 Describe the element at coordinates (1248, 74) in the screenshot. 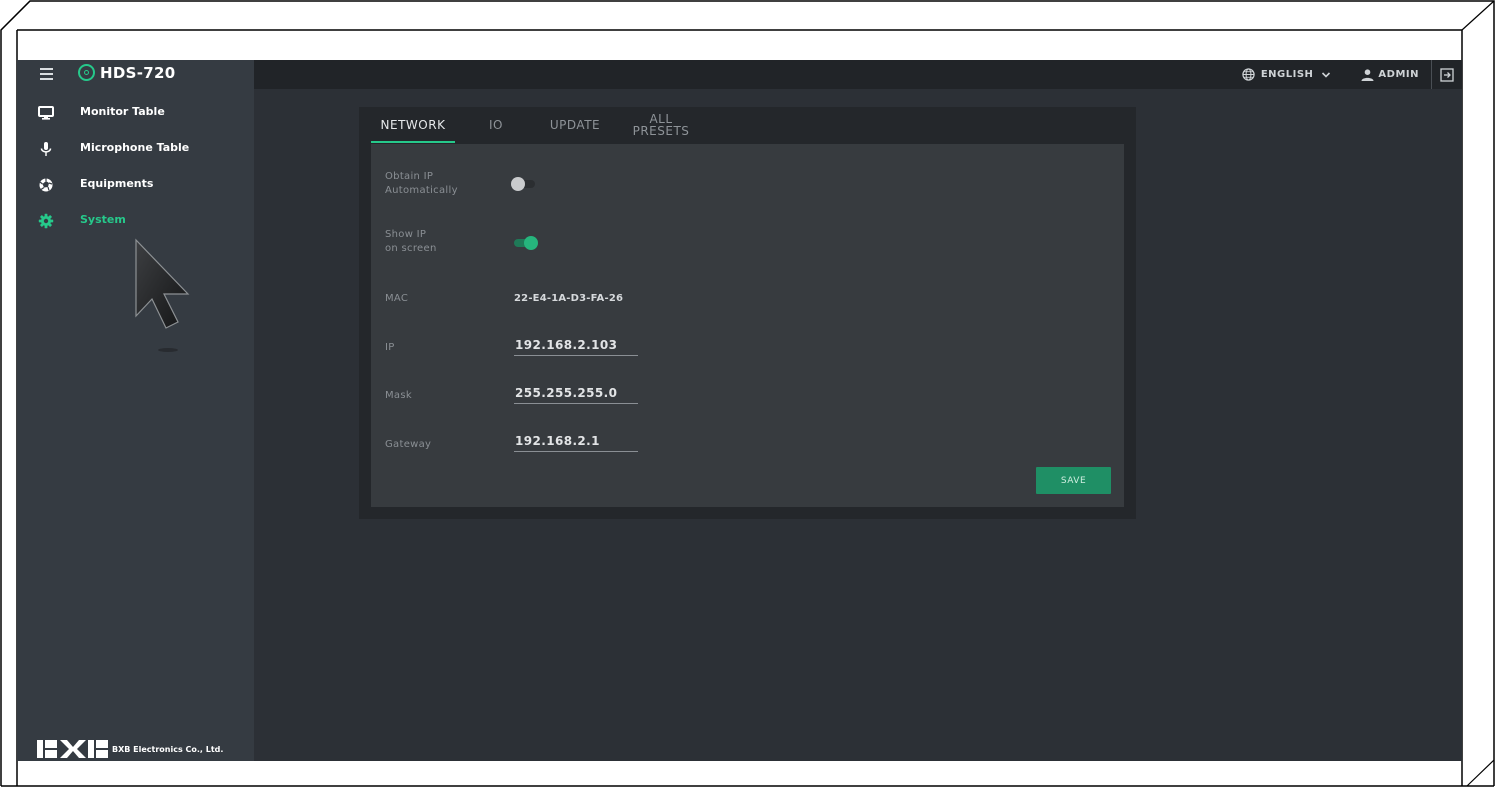

I see `globe-icon` at that location.